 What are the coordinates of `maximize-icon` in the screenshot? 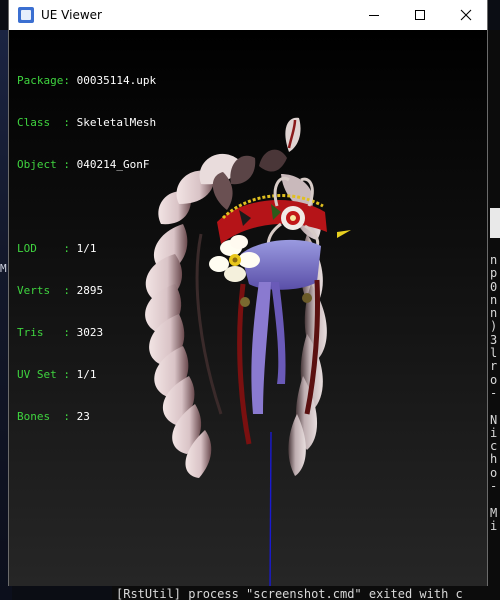 It's located at (420, 15).